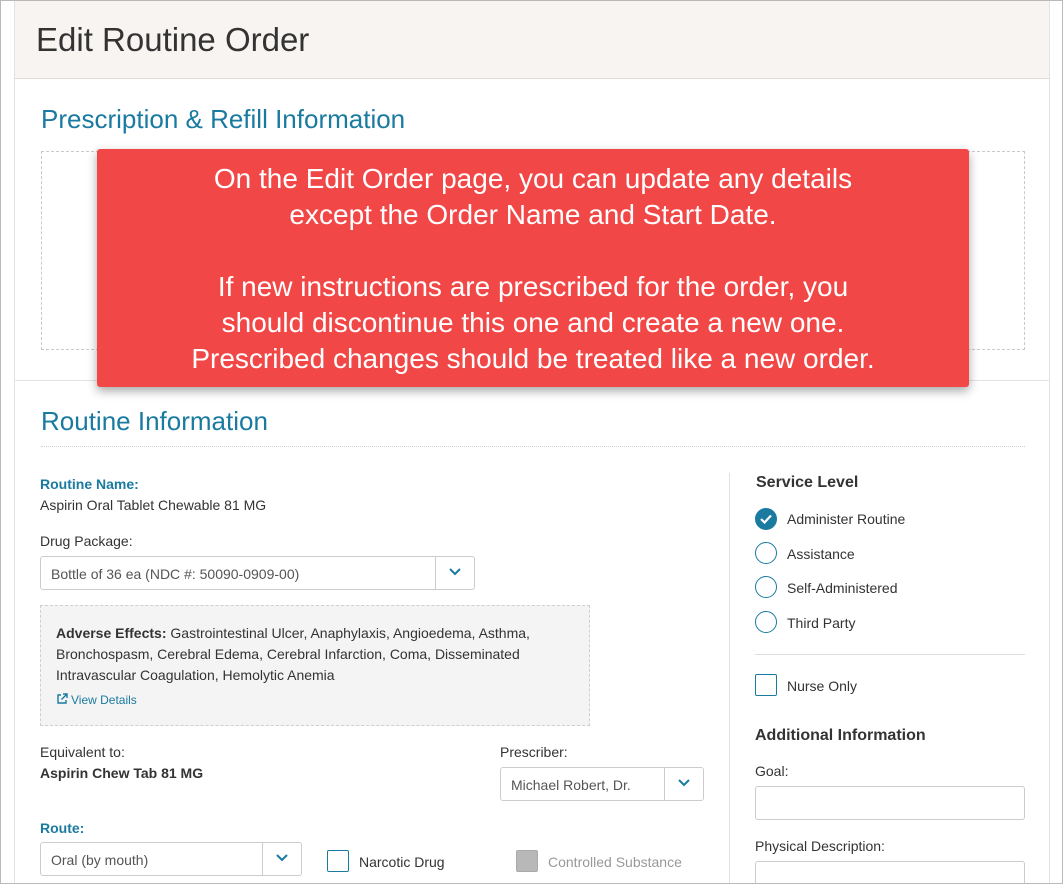 This screenshot has width=1063, height=884. I want to click on radio-self-administered, so click(766, 587).